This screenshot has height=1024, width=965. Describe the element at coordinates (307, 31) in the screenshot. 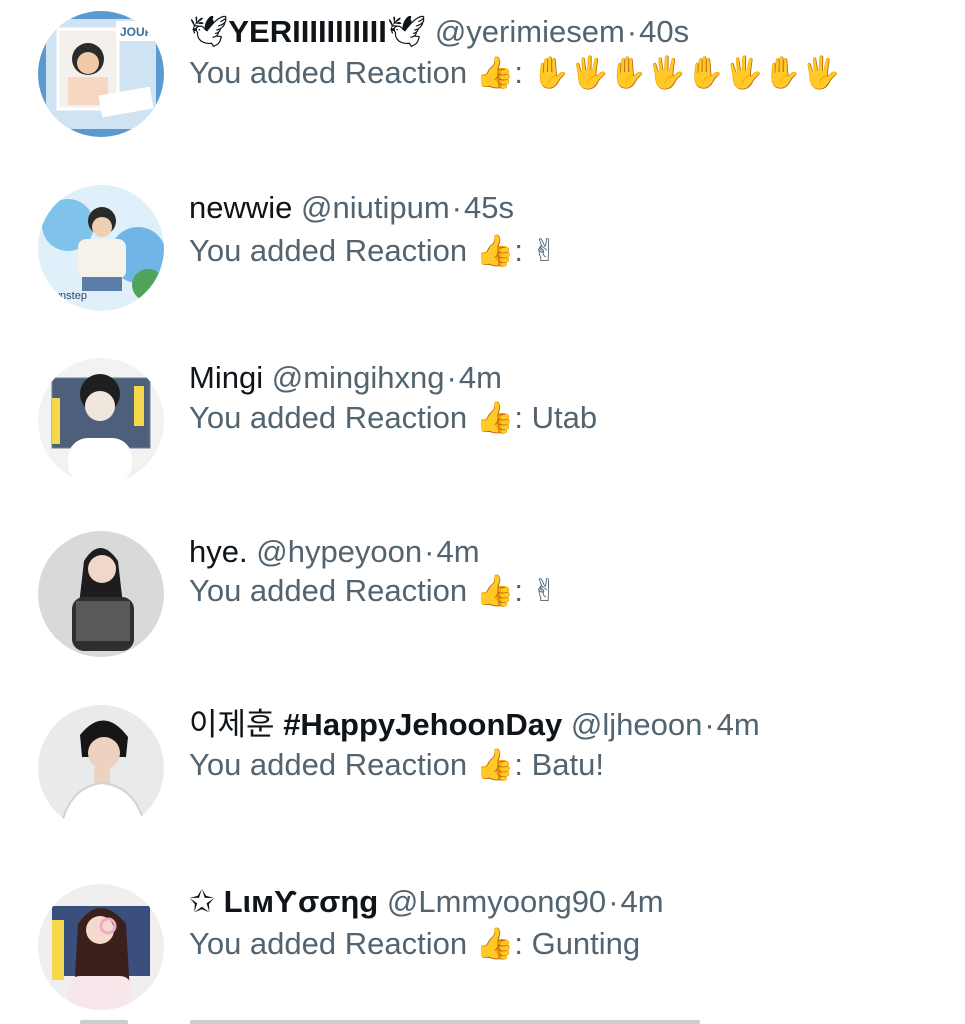

I see `display-name: YERIIIIIIIIIII` at that location.